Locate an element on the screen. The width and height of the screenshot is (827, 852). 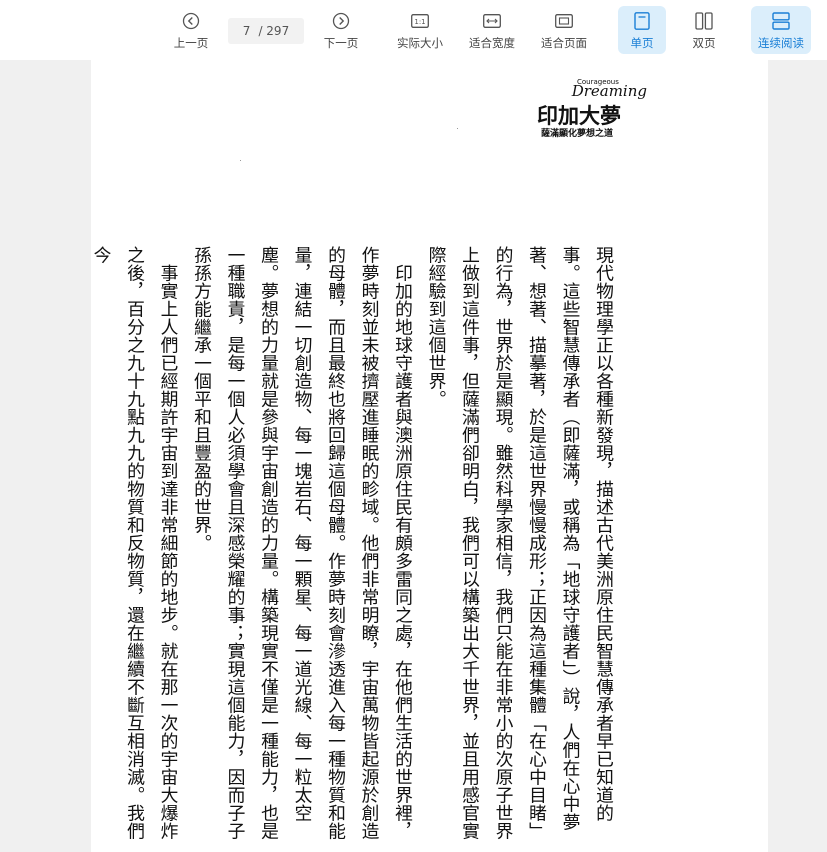
fit-width-button: 适合宽度 is located at coordinates (492, 30).